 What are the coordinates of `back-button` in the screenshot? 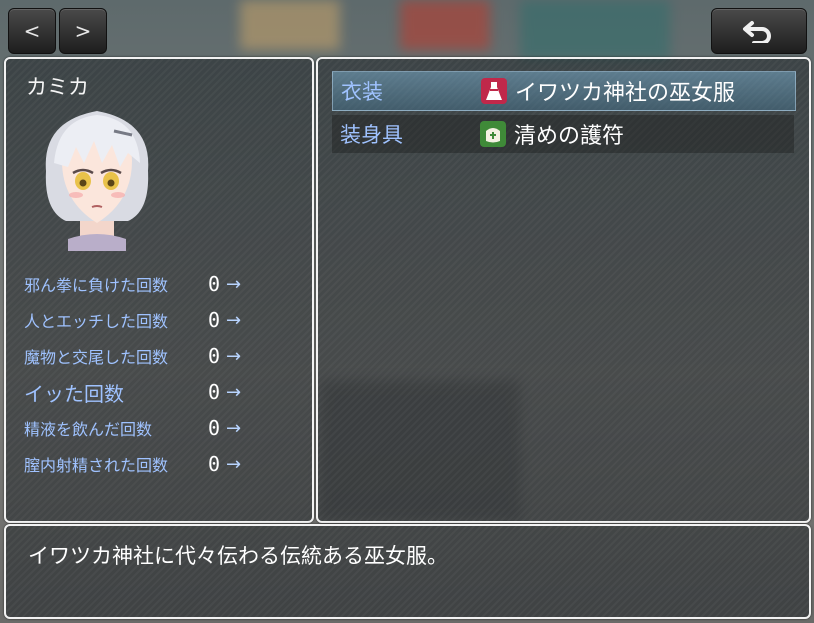 It's located at (759, 31).